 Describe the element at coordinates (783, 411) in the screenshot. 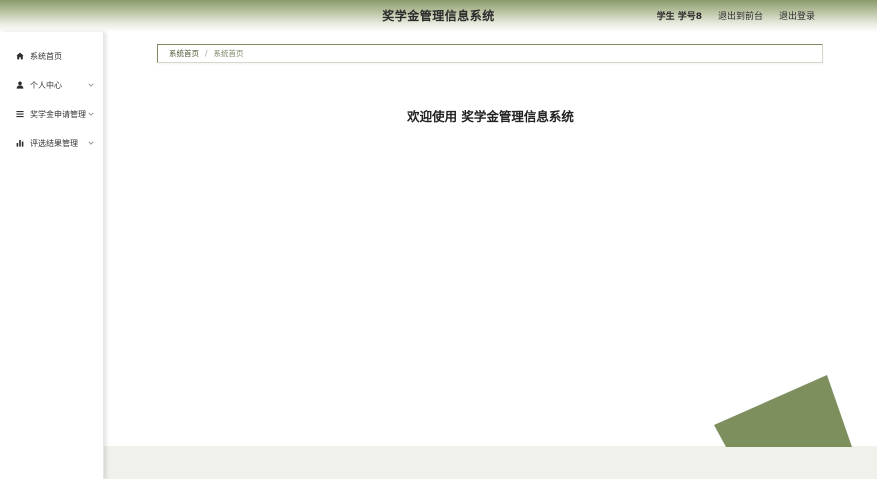

I see `decorative-shape` at that location.